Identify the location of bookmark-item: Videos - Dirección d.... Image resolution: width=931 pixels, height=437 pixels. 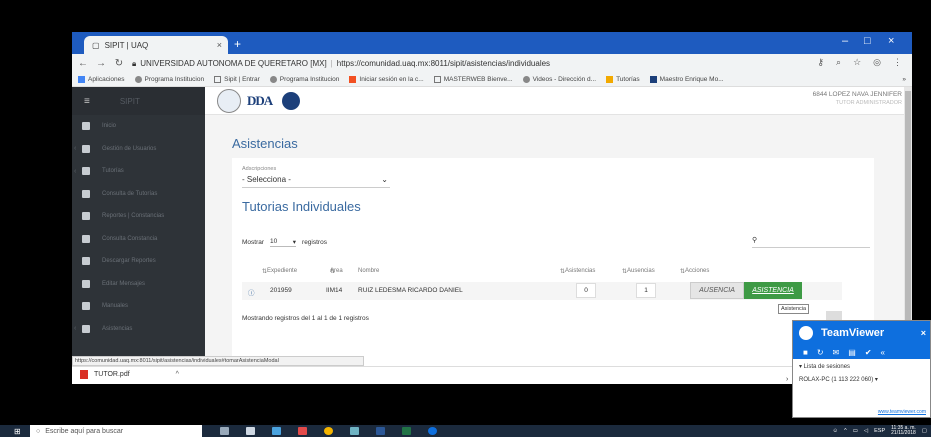
(559, 79).